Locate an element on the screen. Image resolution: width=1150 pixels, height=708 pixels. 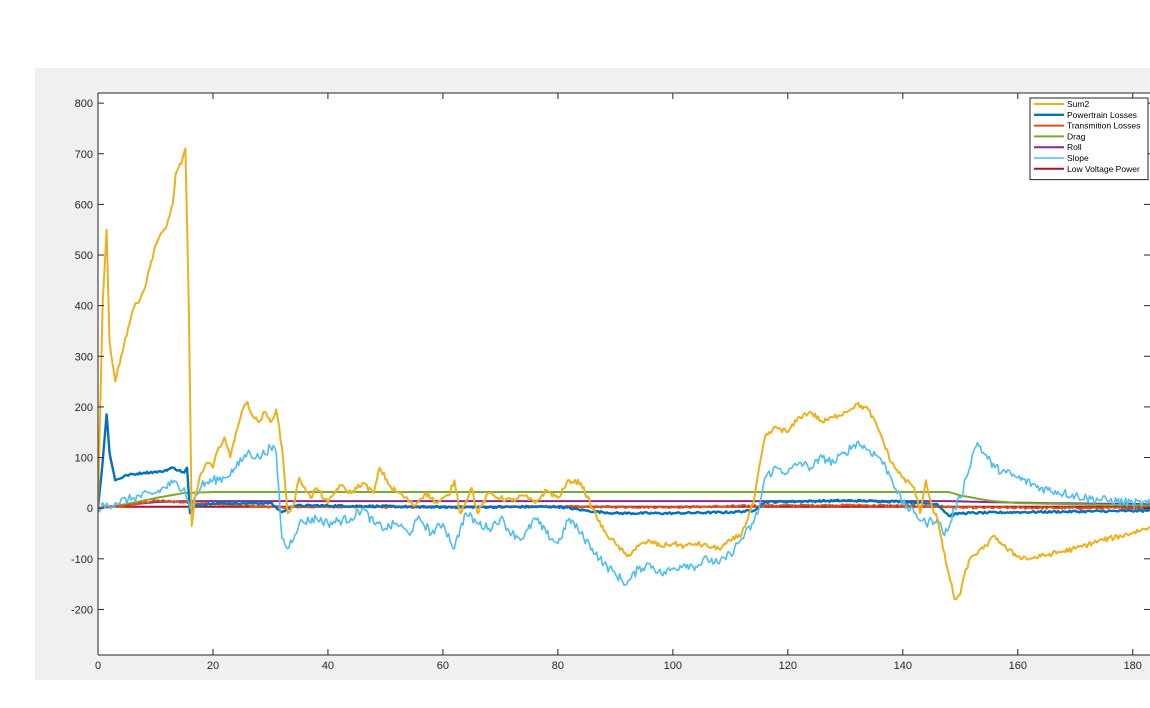
legend-label: Transmition Losses is located at coordinates (1103, 126).